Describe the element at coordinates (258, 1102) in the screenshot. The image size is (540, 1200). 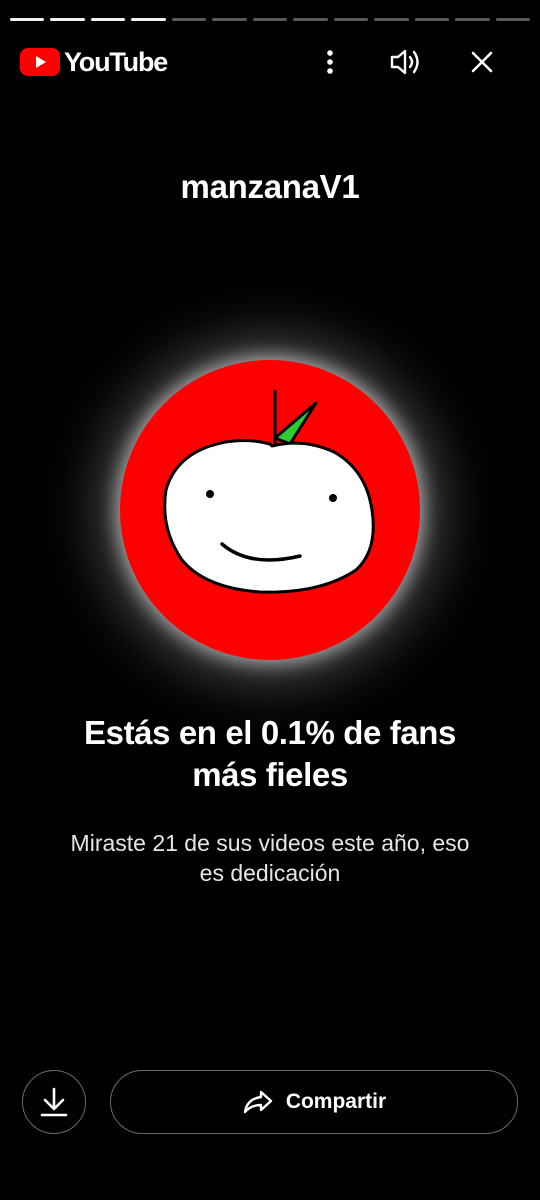
I see `share-arrow-icon` at that location.